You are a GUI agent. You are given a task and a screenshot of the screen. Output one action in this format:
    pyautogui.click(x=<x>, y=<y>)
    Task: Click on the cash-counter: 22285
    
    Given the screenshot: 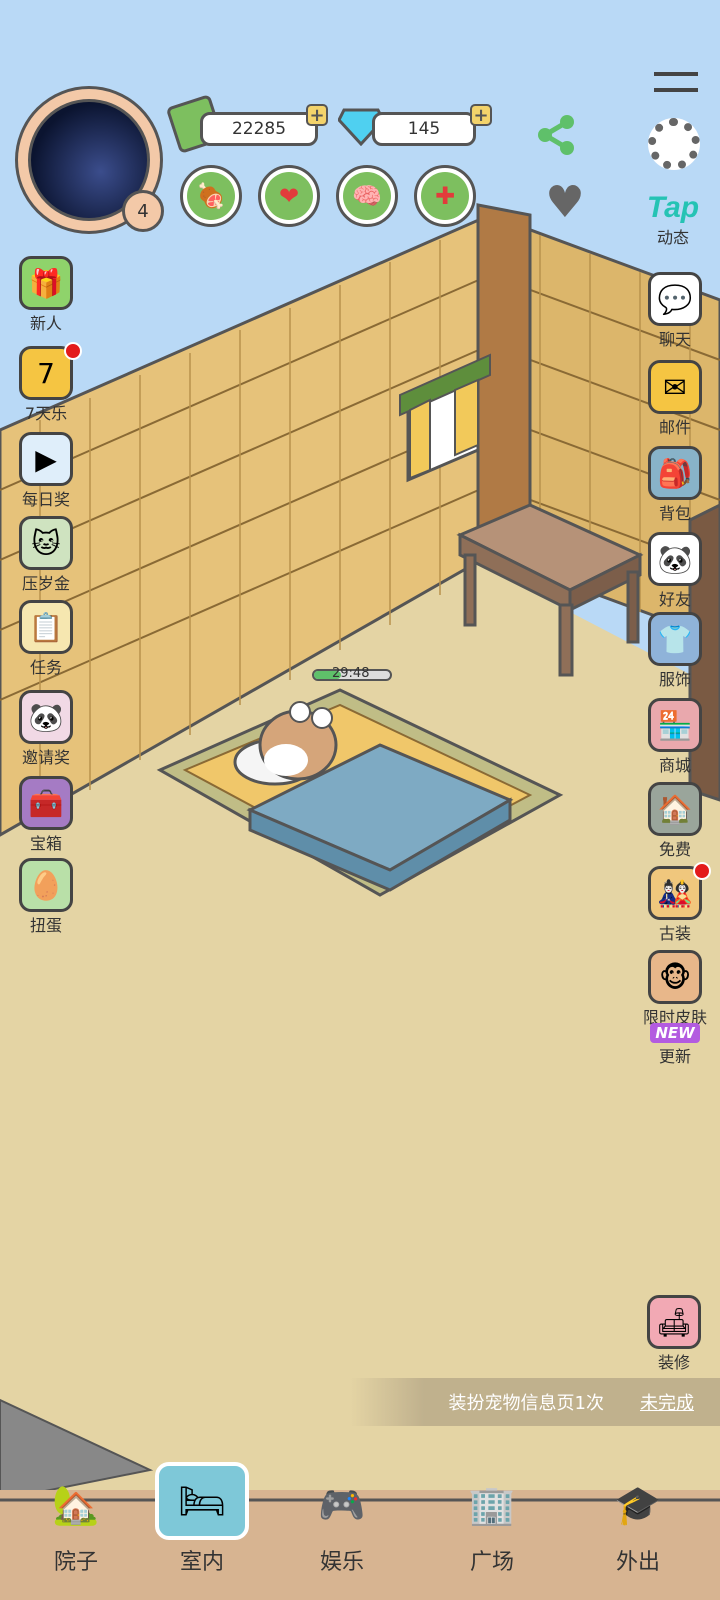 What is the action you would take?
    pyautogui.click(x=259, y=129)
    